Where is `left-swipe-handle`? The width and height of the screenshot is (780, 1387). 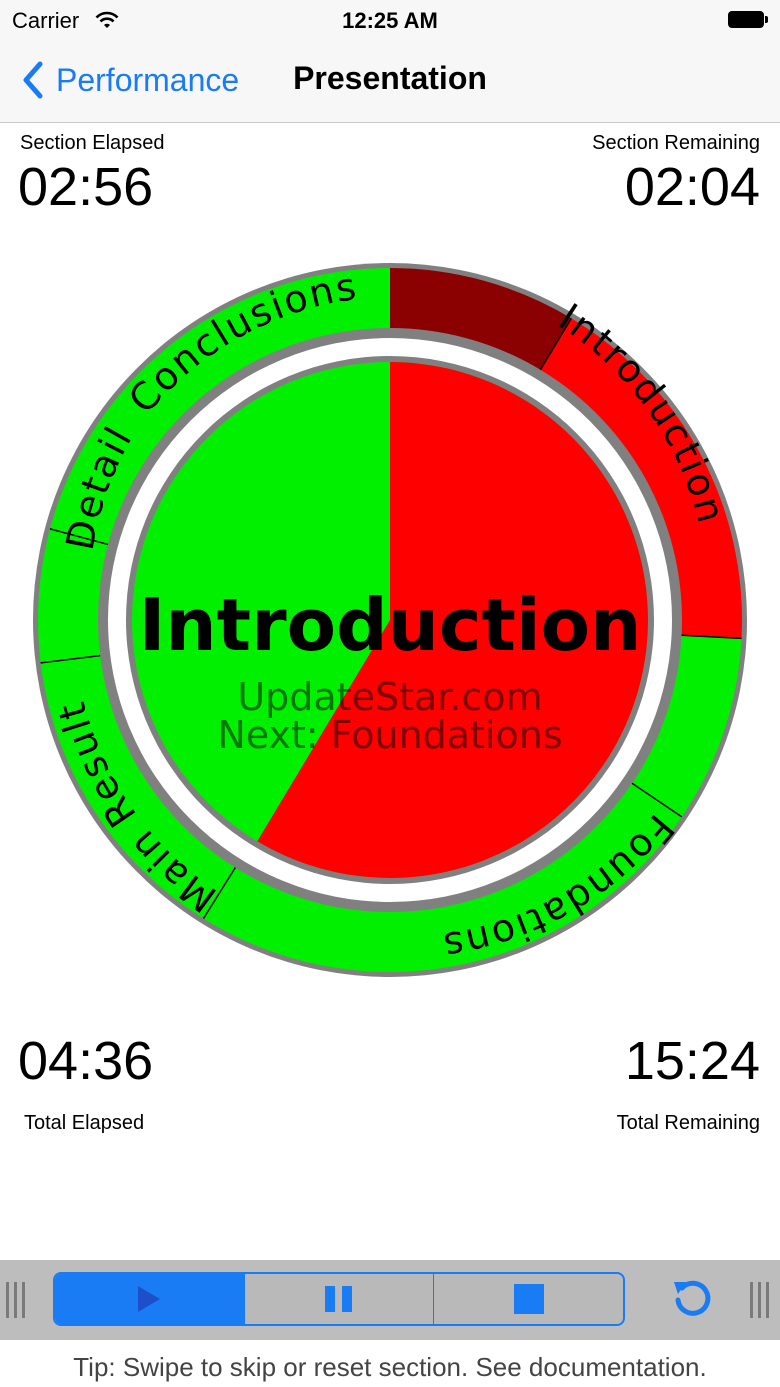
left-swipe-handle is located at coordinates (17, 1300).